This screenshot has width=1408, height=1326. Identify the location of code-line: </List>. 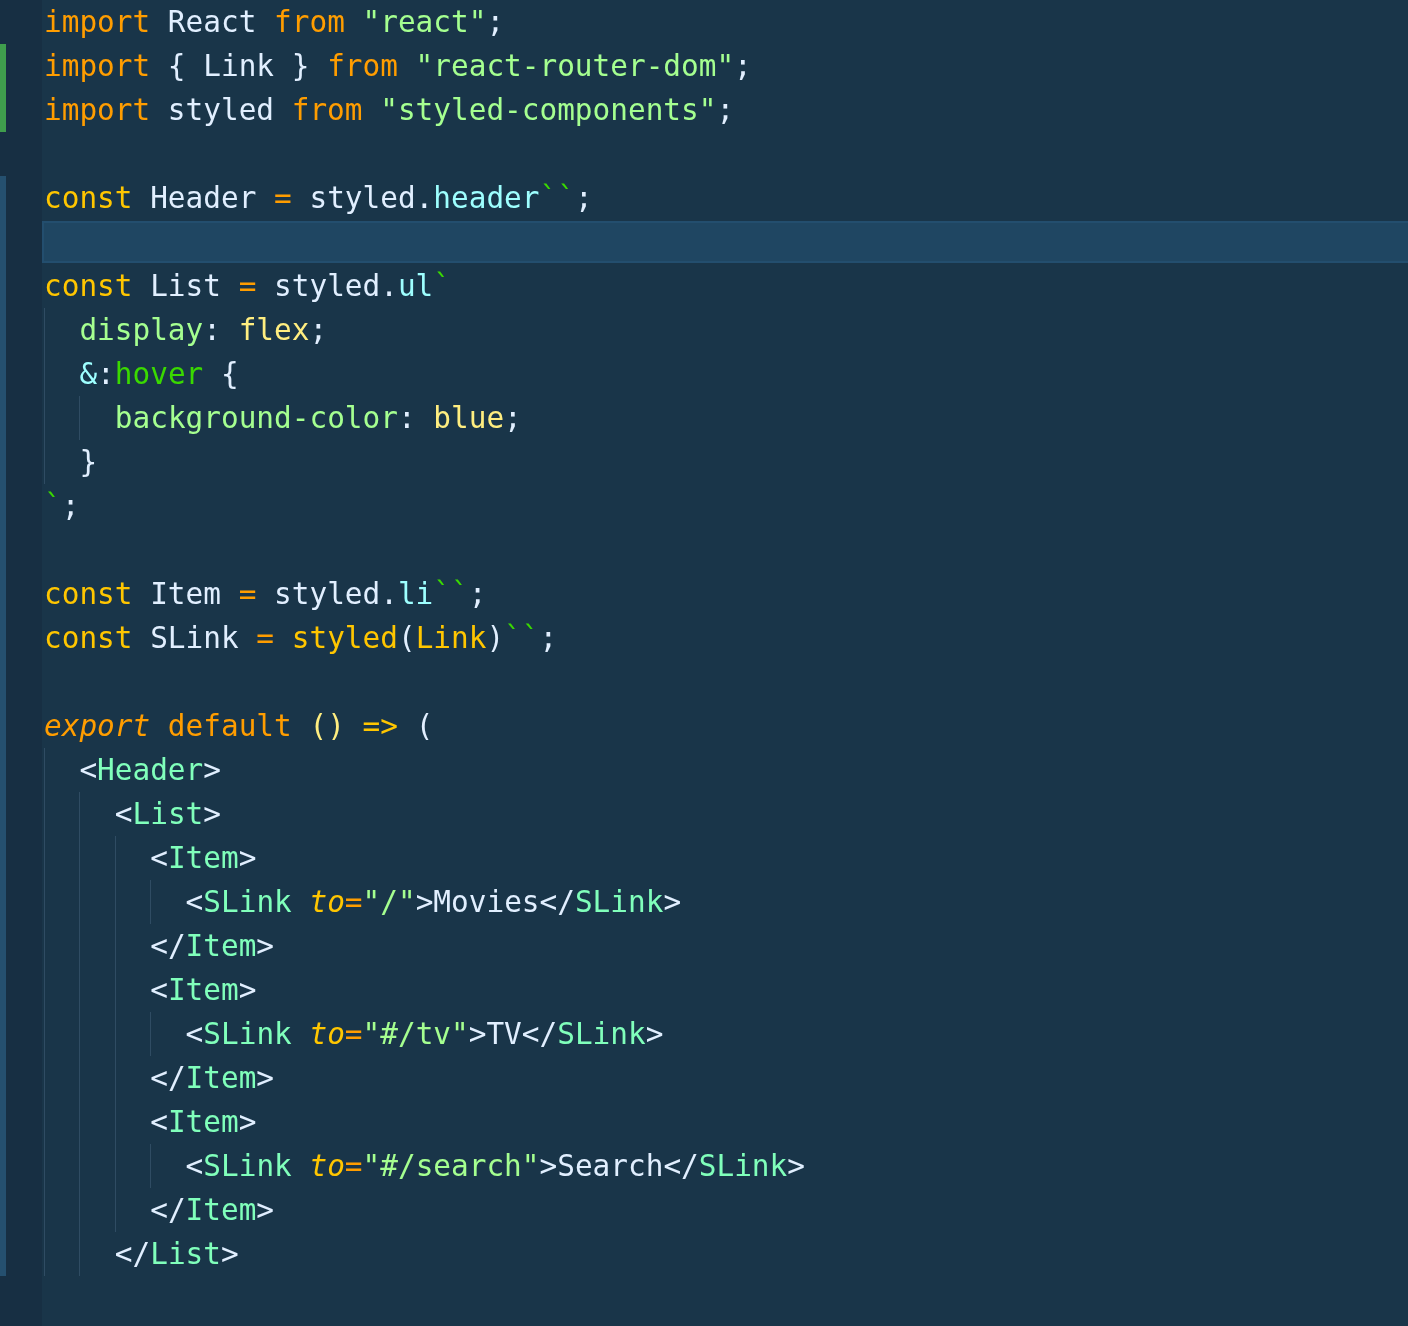
(176, 1254).